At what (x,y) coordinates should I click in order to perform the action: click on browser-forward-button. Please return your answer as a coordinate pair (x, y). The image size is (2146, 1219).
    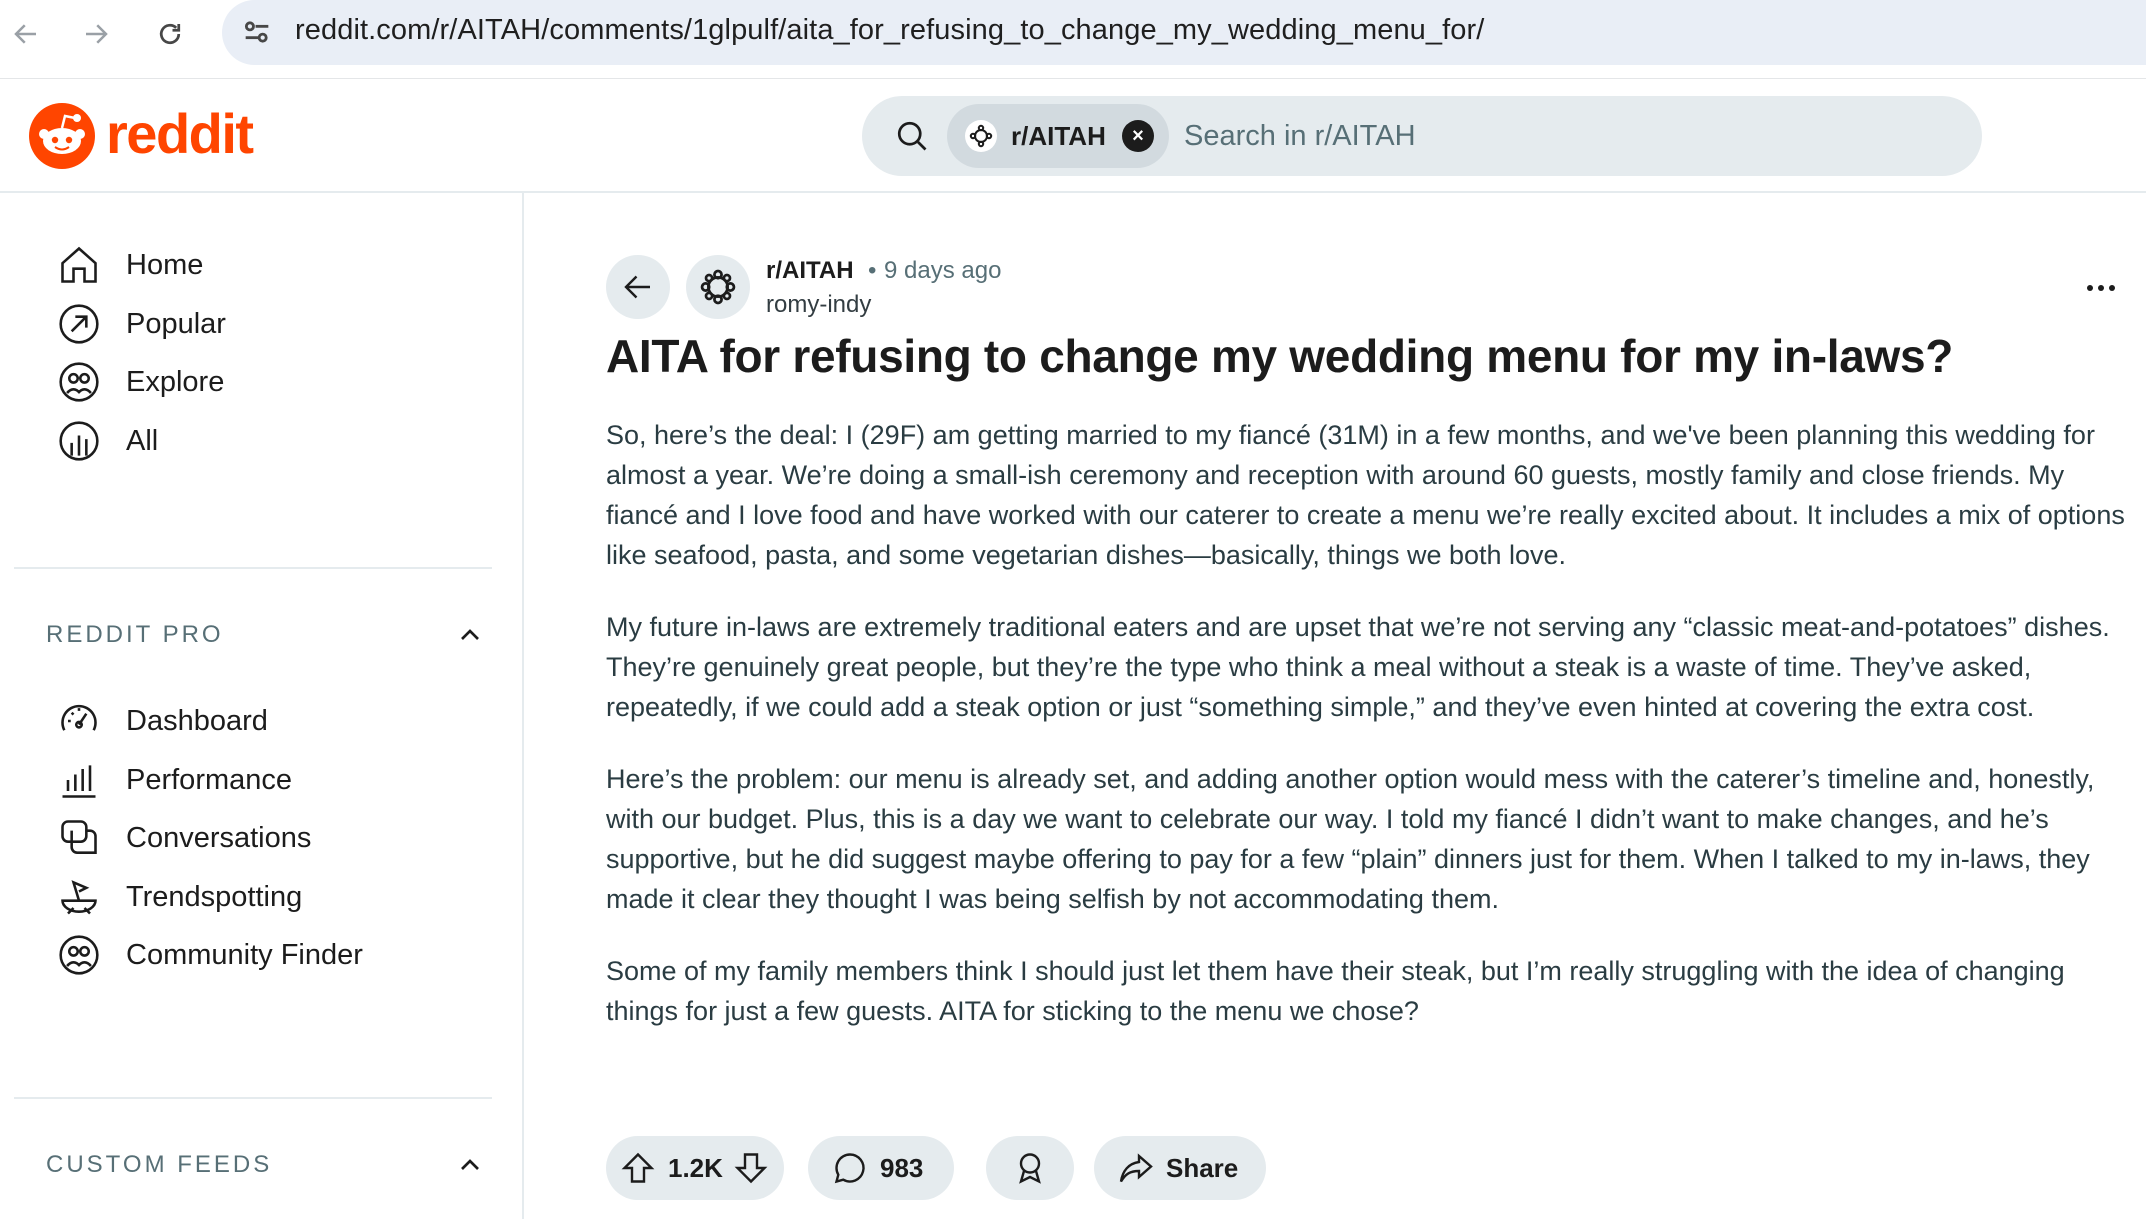
    Looking at the image, I should click on (96, 34).